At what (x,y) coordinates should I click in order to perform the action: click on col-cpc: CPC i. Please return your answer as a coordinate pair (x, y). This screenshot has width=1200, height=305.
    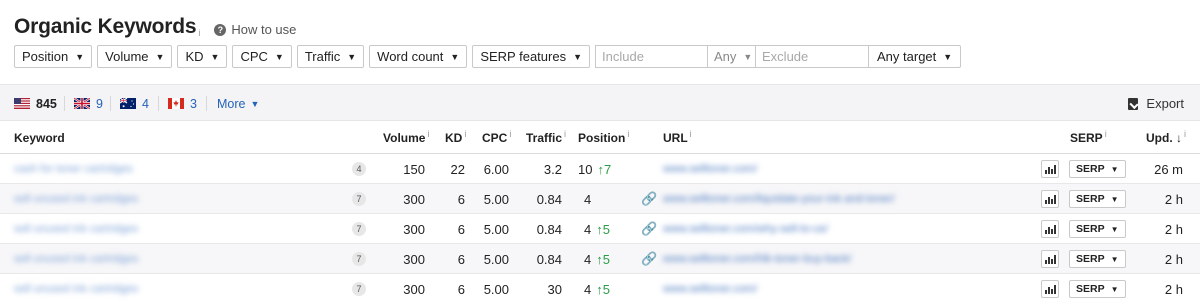
    Looking at the image, I should click on (496, 138).